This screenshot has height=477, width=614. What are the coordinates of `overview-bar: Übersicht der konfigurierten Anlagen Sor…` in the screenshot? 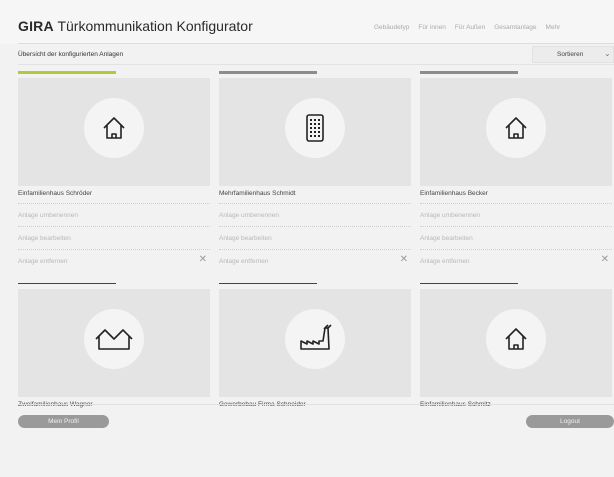 It's located at (316, 54).